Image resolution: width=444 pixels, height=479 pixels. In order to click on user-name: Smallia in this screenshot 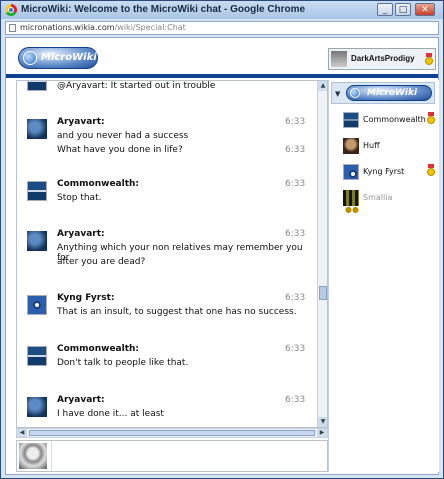, I will do `click(378, 197)`.